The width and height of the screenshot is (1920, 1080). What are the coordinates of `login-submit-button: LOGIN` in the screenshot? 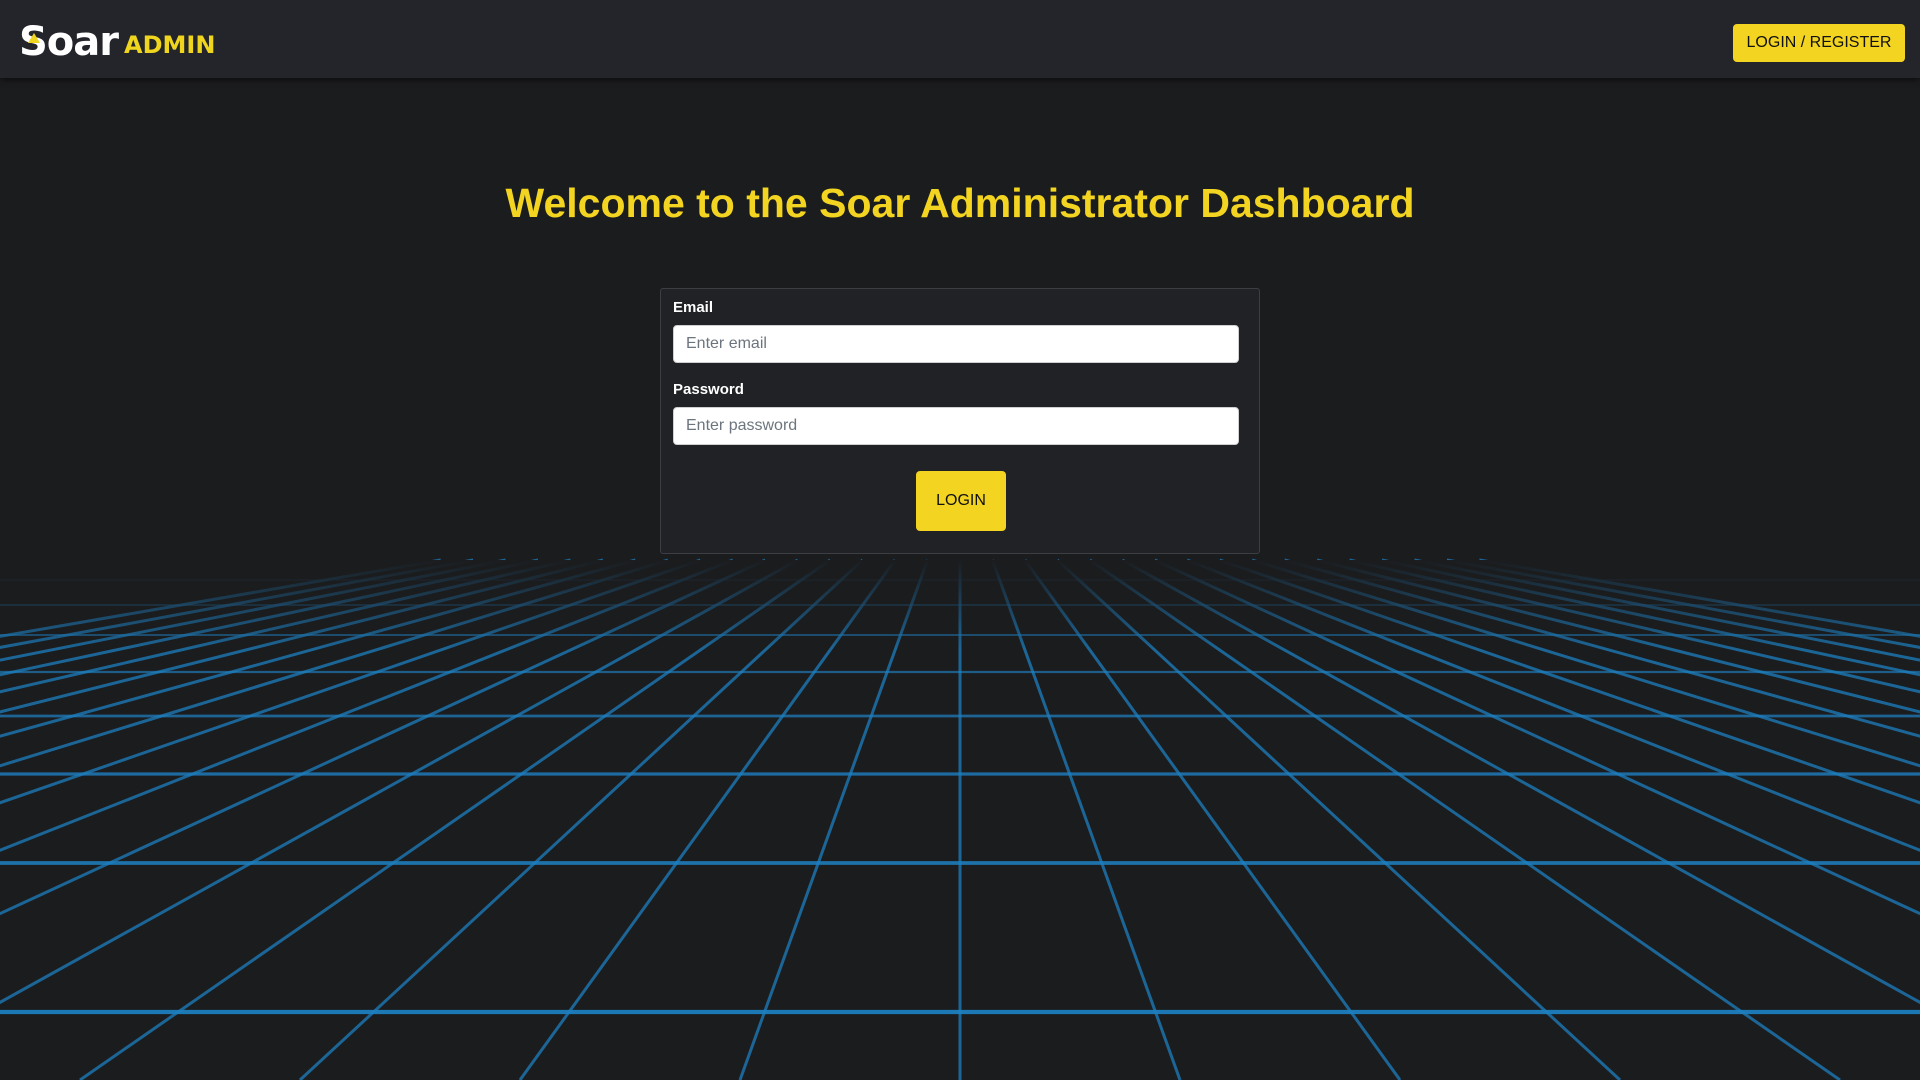 It's located at (961, 501).